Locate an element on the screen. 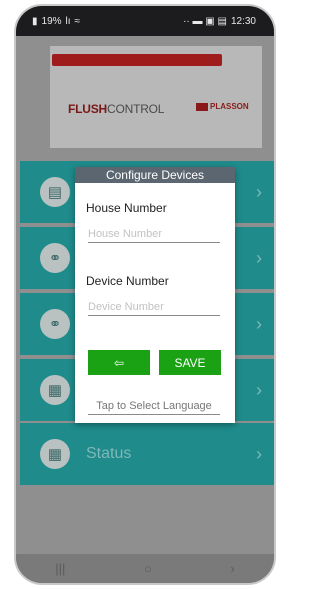 The height and width of the screenshot is (589, 320). battery-level: 19% is located at coordinates (51, 21).